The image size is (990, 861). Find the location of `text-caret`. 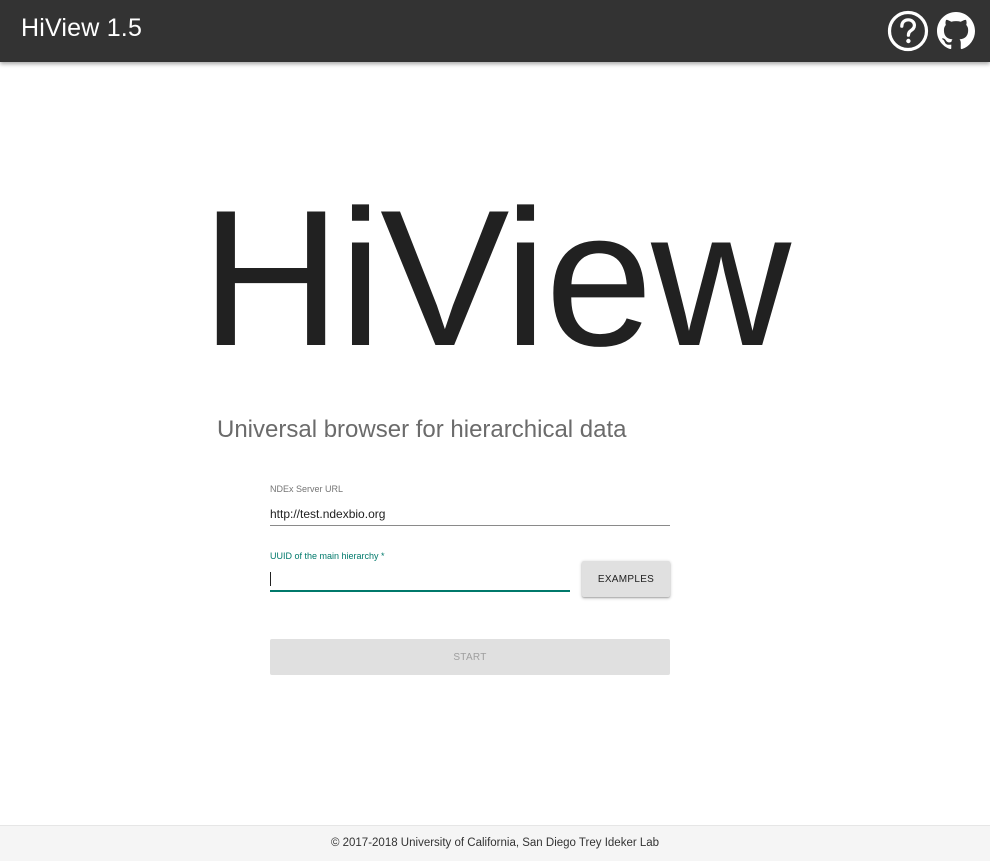

text-caret is located at coordinates (270, 579).